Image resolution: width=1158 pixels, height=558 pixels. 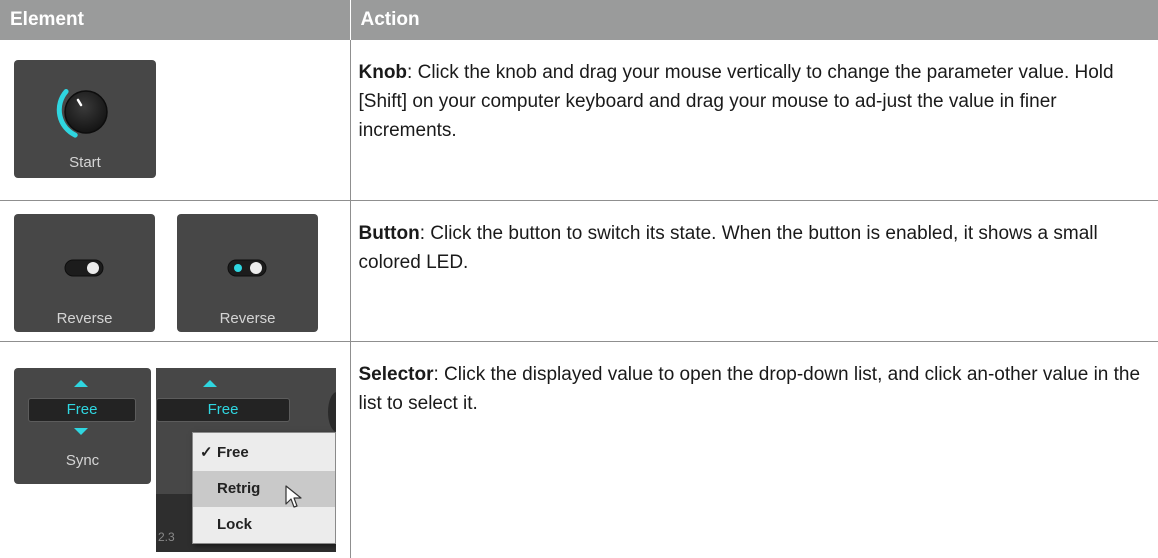 I want to click on button-off-panel: Reverse, so click(x=84, y=273).